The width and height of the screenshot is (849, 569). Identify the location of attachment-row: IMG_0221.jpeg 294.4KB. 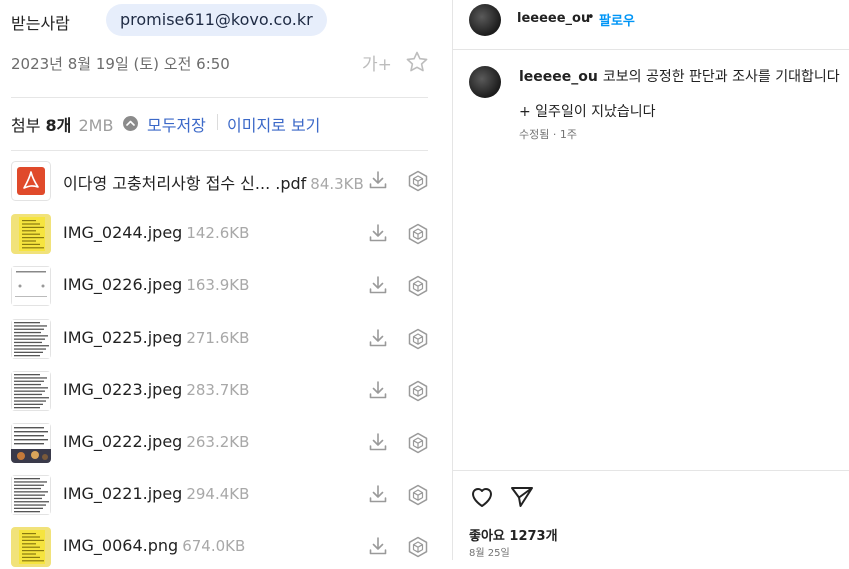
(226, 495).